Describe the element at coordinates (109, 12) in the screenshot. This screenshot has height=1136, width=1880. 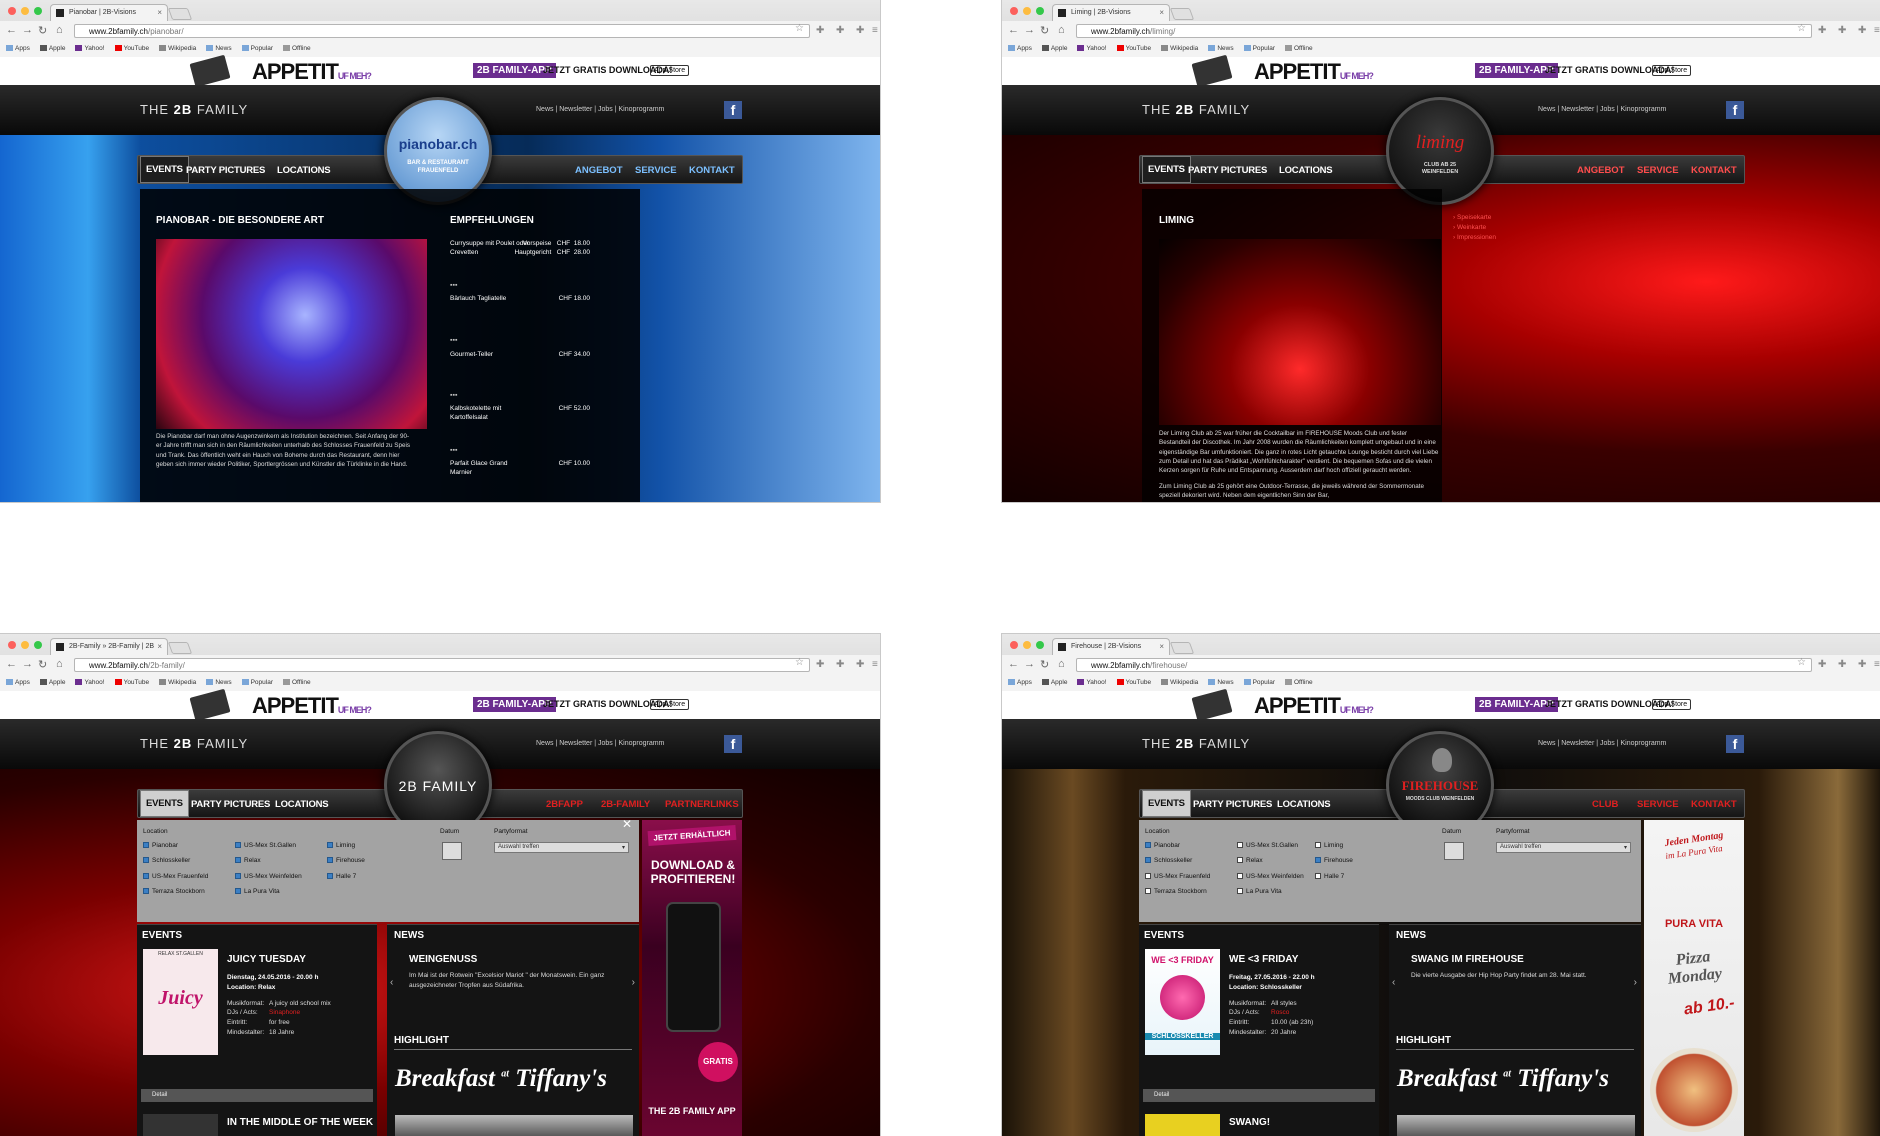
I see `browser-tab: Pianobar | 2B-Visions ×` at that location.